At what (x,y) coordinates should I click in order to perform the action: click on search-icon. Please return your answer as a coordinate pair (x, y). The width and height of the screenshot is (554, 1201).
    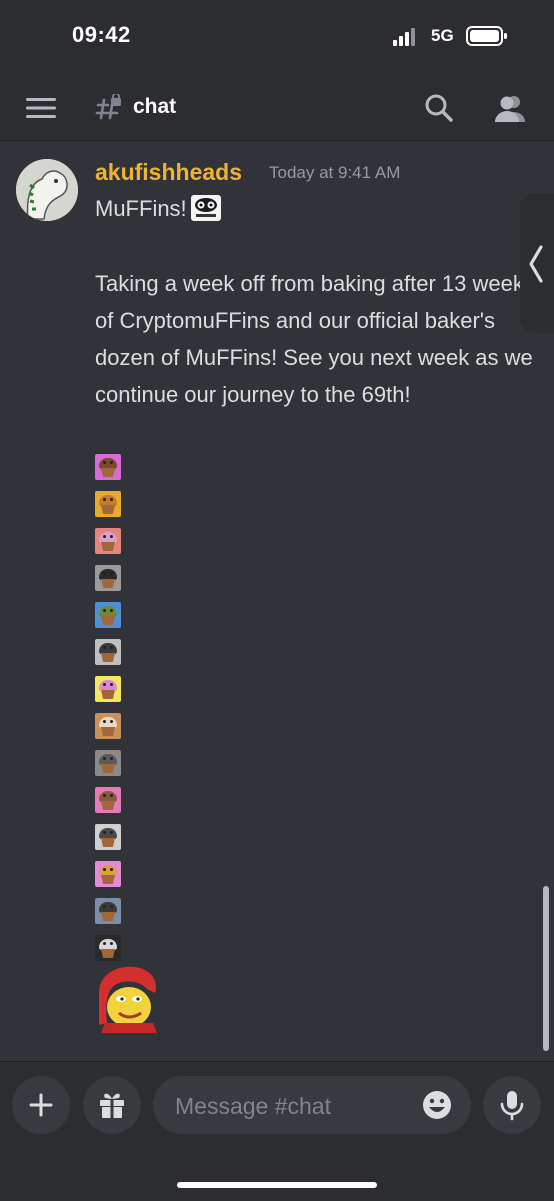
    Looking at the image, I should click on (439, 108).